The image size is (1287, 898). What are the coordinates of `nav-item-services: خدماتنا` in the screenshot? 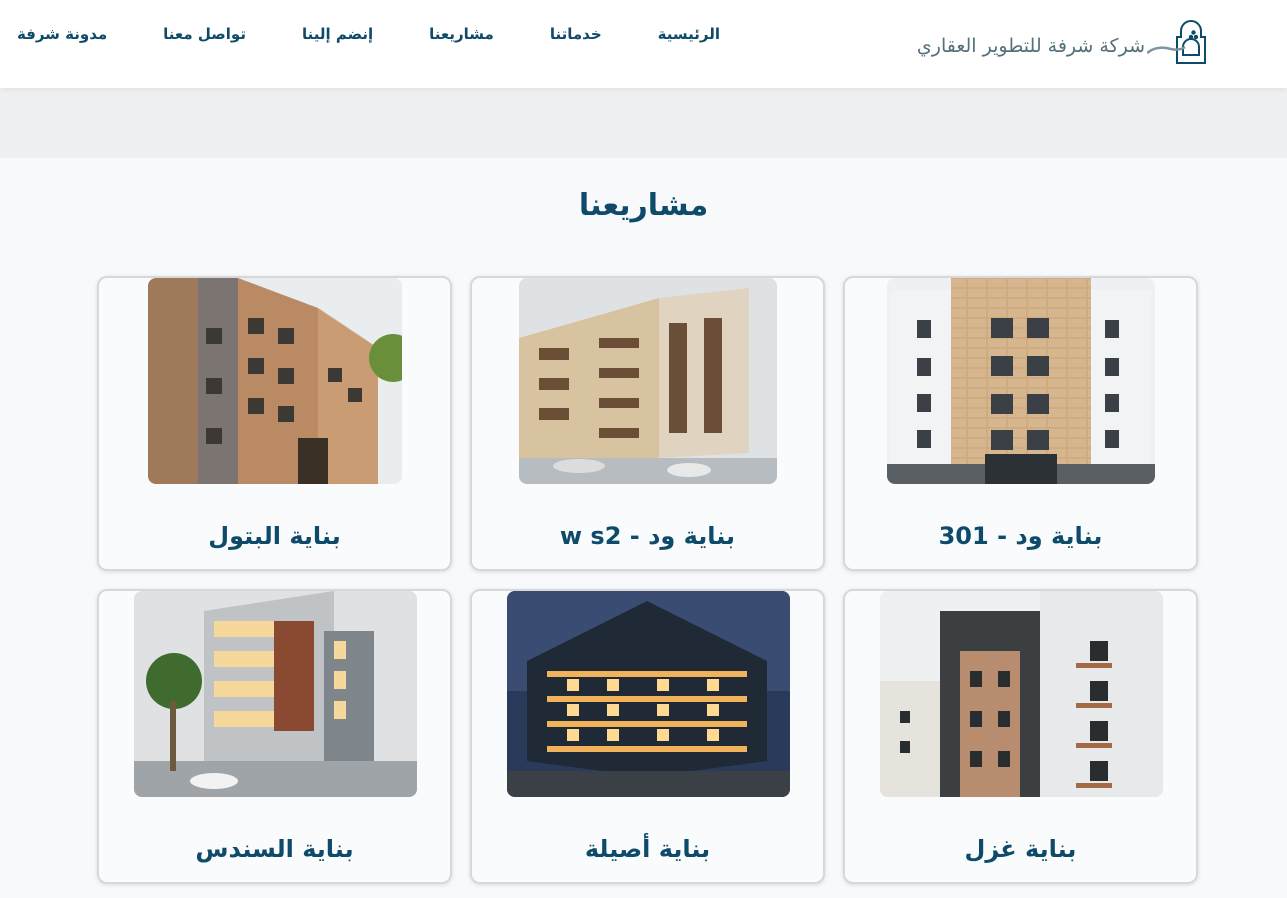 It's located at (576, 34).